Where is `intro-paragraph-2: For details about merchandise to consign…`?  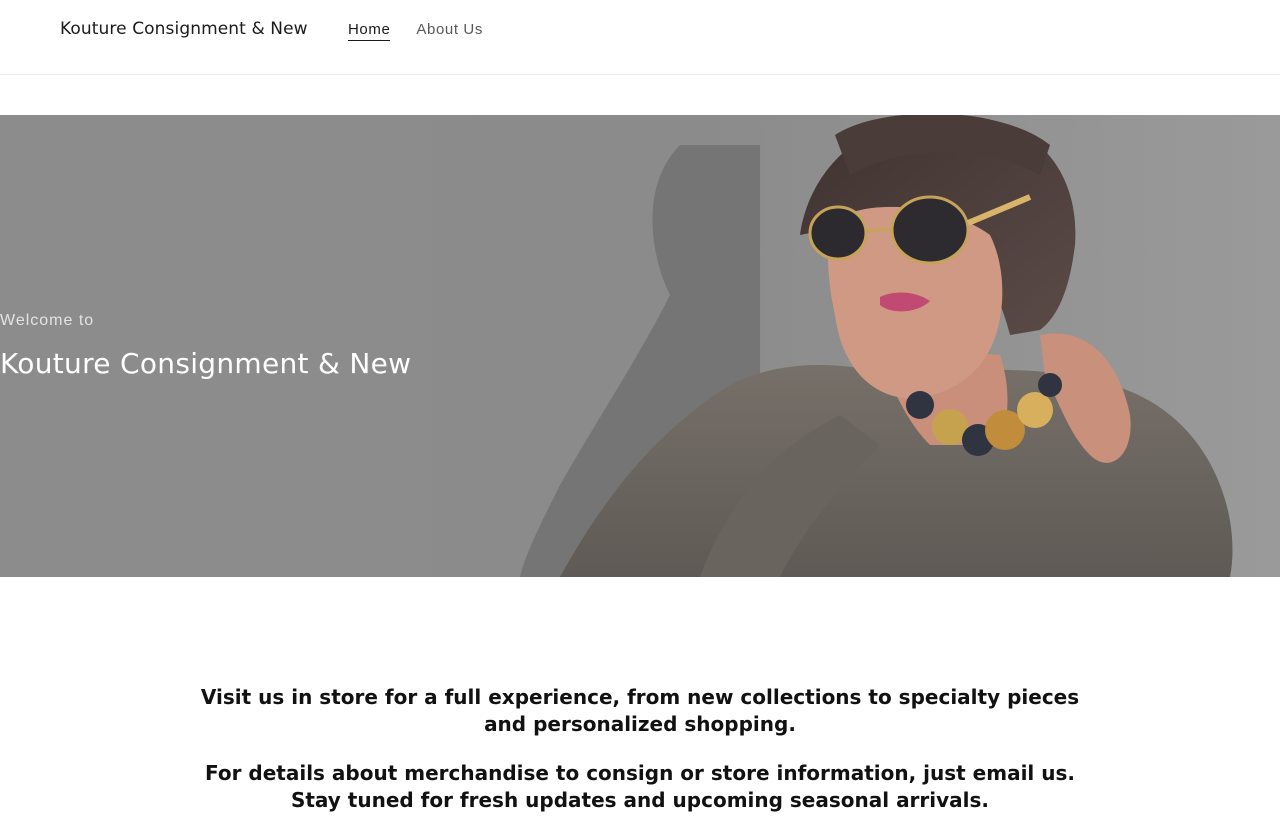 intro-paragraph-2: For details about merchandise to consign… is located at coordinates (639, 786).